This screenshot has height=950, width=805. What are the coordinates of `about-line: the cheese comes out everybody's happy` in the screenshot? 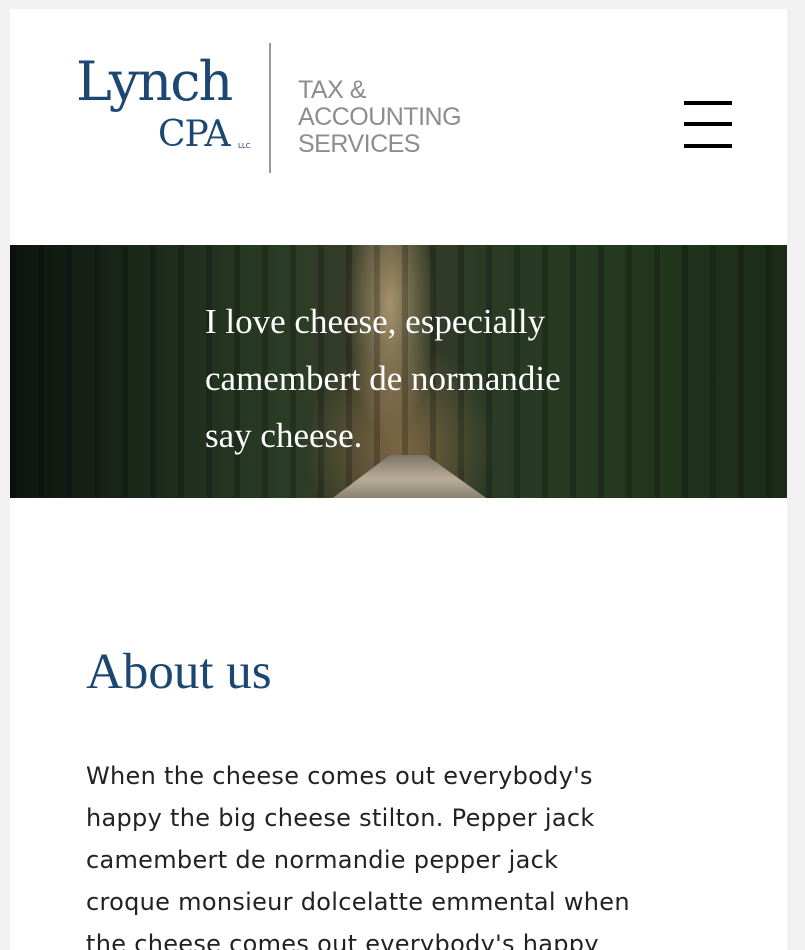 It's located at (342, 940).